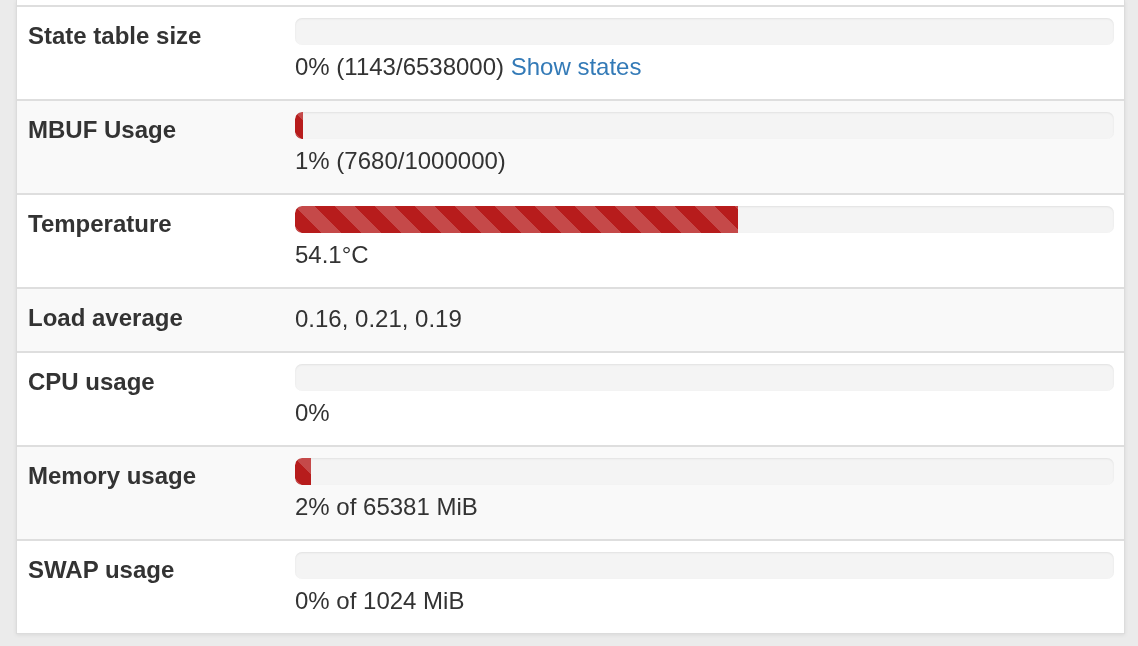 This screenshot has height=646, width=1138. I want to click on row-label: CPU usage, so click(91, 382).